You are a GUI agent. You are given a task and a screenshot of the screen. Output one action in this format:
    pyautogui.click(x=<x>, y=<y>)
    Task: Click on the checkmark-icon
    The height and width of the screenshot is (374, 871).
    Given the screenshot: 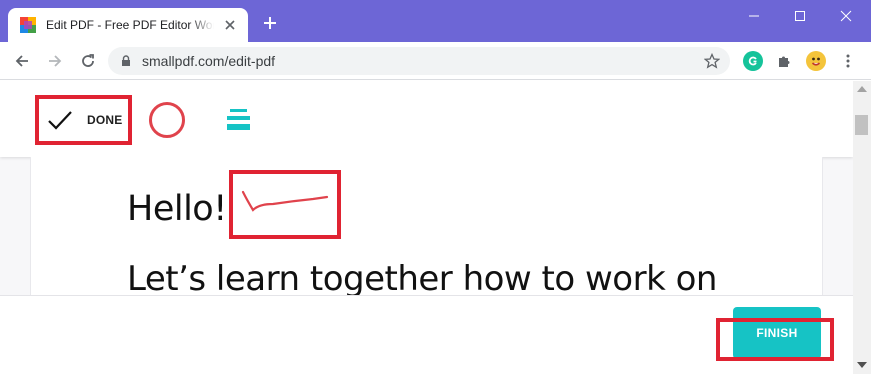 What is the action you would take?
    pyautogui.click(x=60, y=120)
    